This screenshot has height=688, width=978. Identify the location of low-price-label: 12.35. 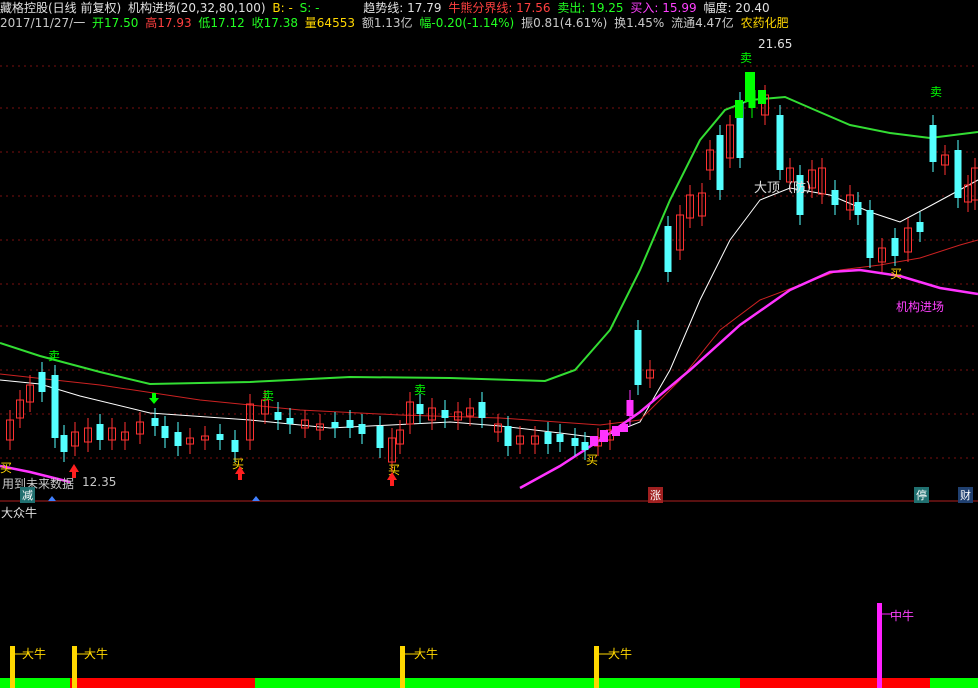
(99, 482).